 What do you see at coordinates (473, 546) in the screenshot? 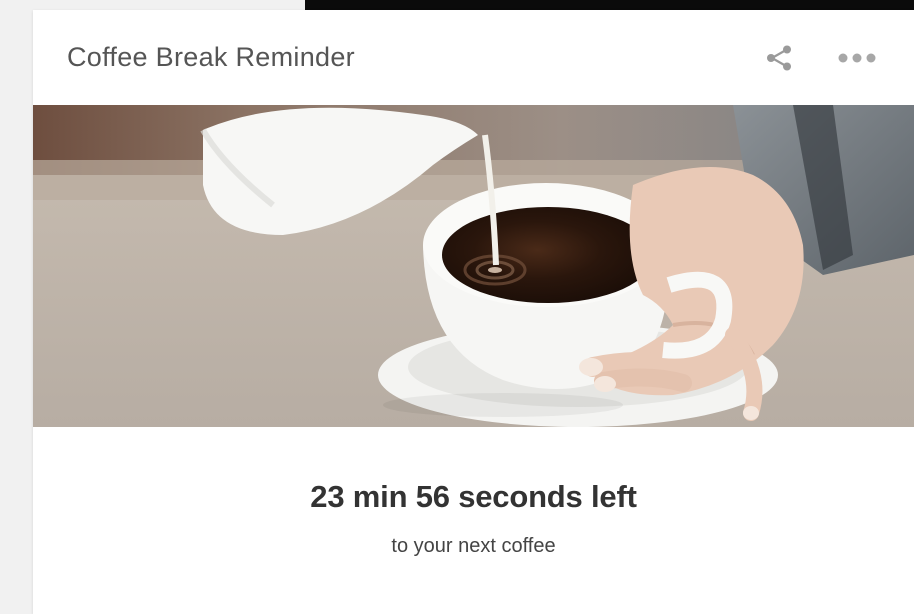
I see `countdown-subtitle: to your next coffee` at bounding box center [473, 546].